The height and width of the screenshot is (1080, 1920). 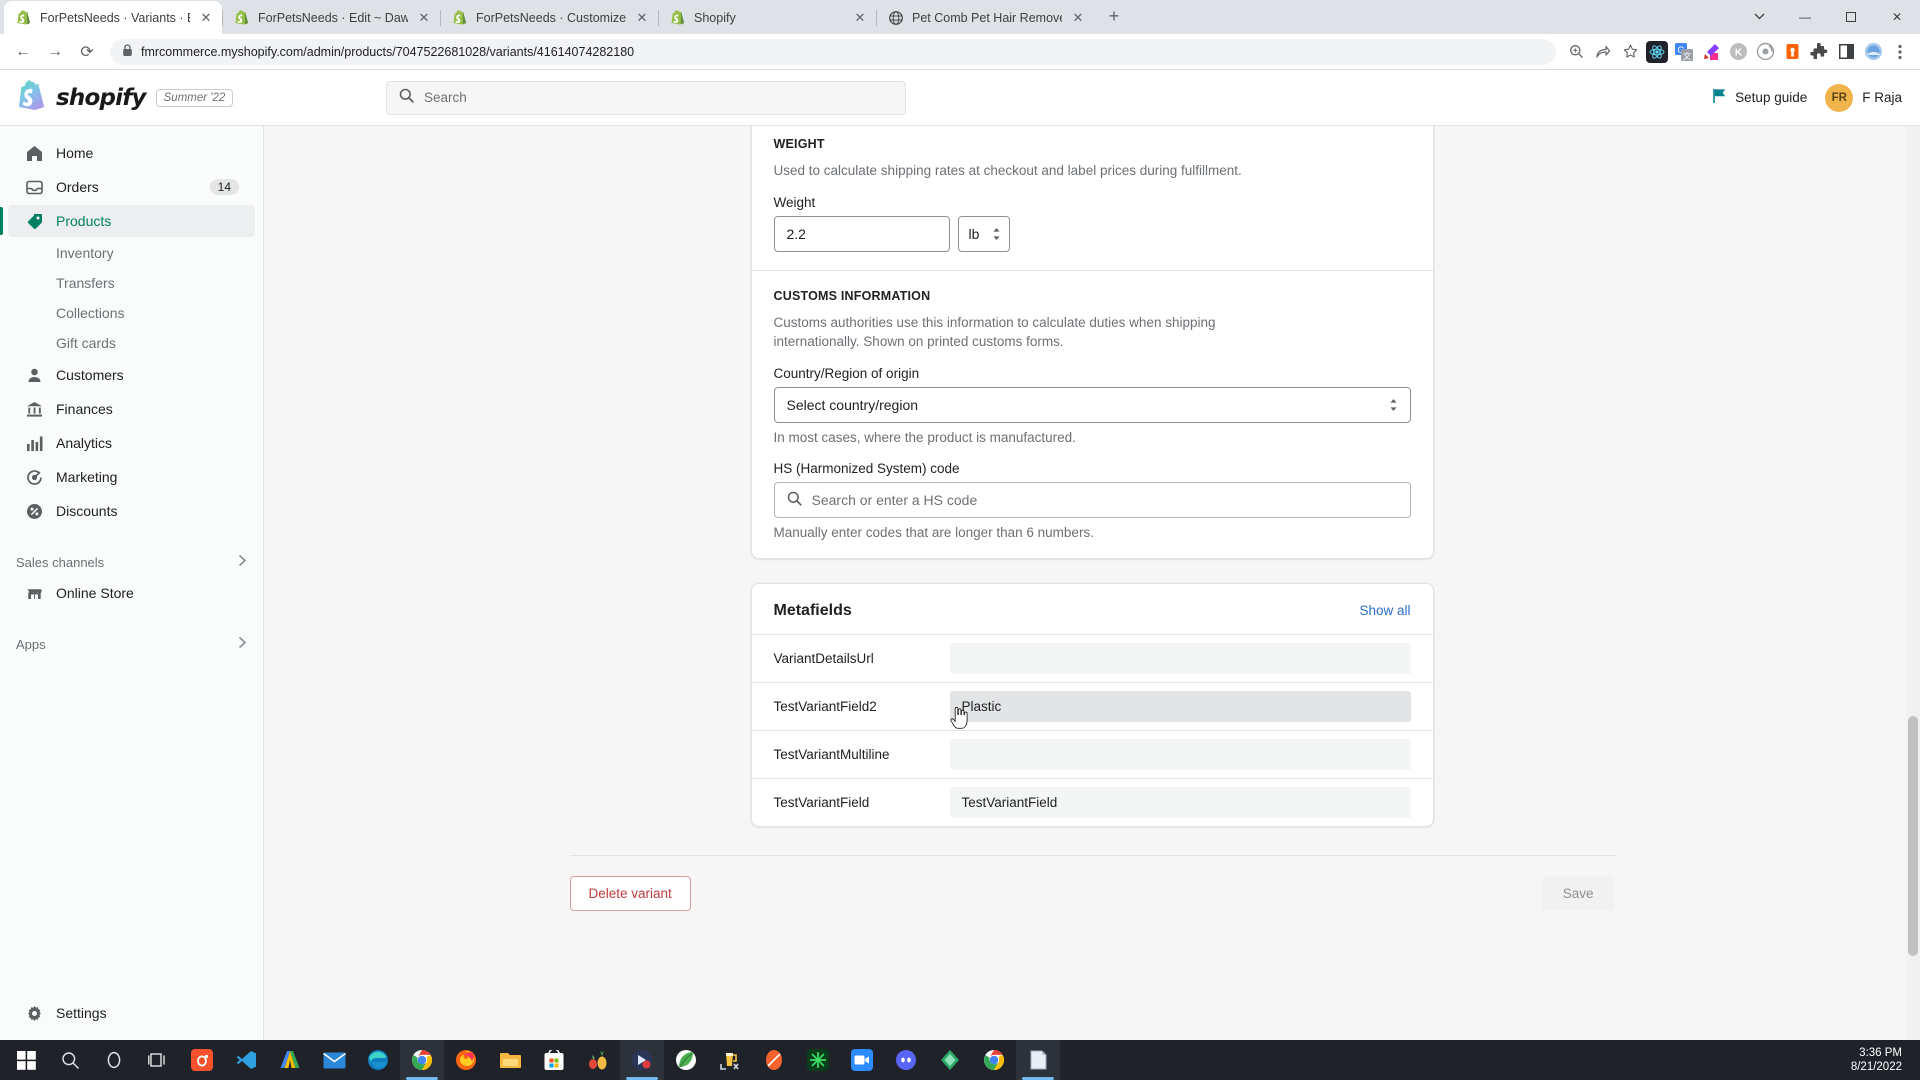 I want to click on browser-tab: Shopify ✕, so click(x=767, y=17).